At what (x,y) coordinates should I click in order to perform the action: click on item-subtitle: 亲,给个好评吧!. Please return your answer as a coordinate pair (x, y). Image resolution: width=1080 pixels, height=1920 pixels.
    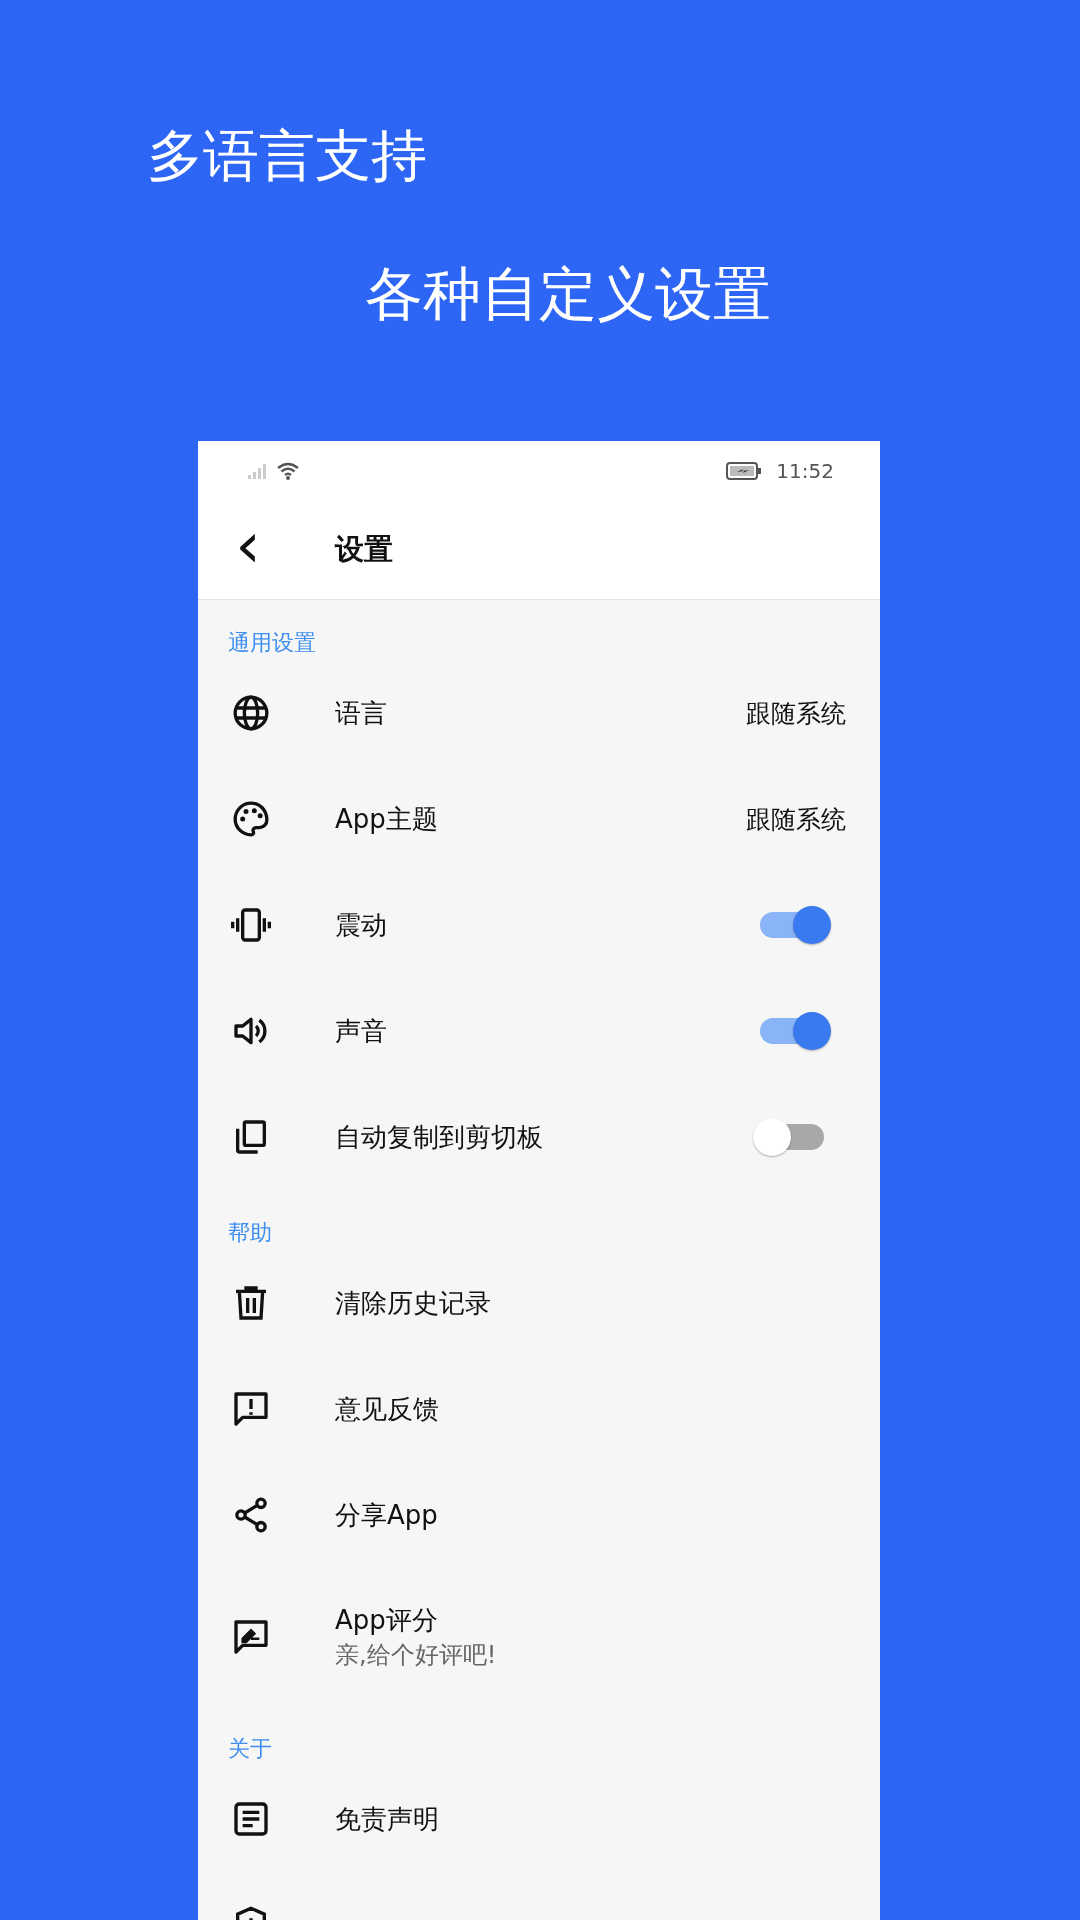
    Looking at the image, I should click on (416, 1655).